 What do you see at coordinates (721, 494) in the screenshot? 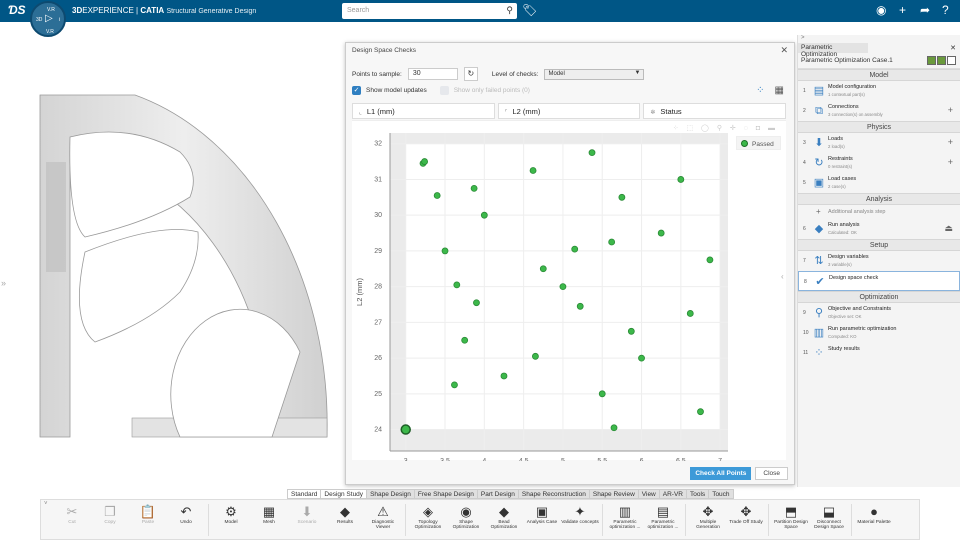
I see `tab-touch: Touch` at bounding box center [721, 494].